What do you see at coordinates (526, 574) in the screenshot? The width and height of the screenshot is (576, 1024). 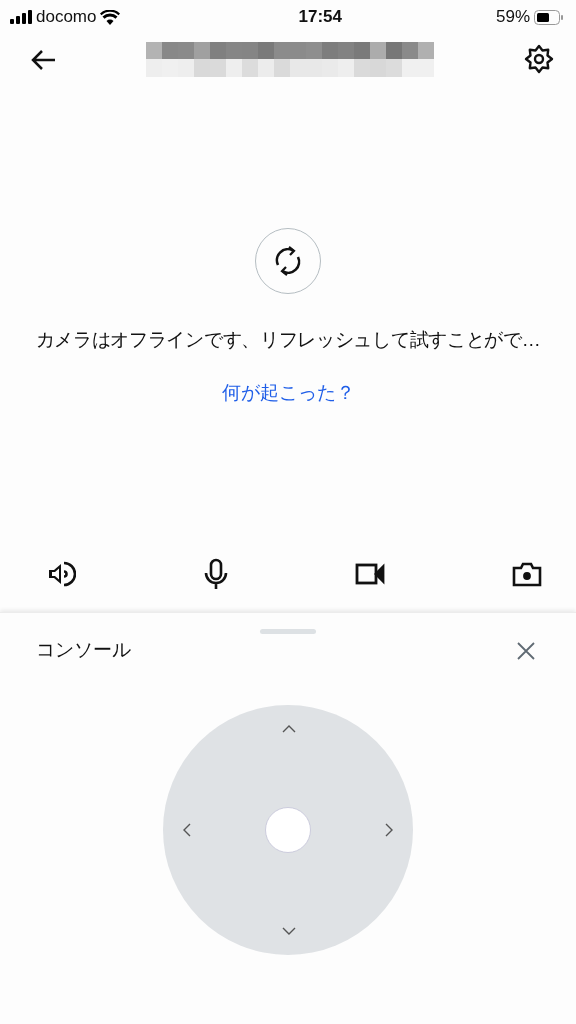 I see `camera-button` at bounding box center [526, 574].